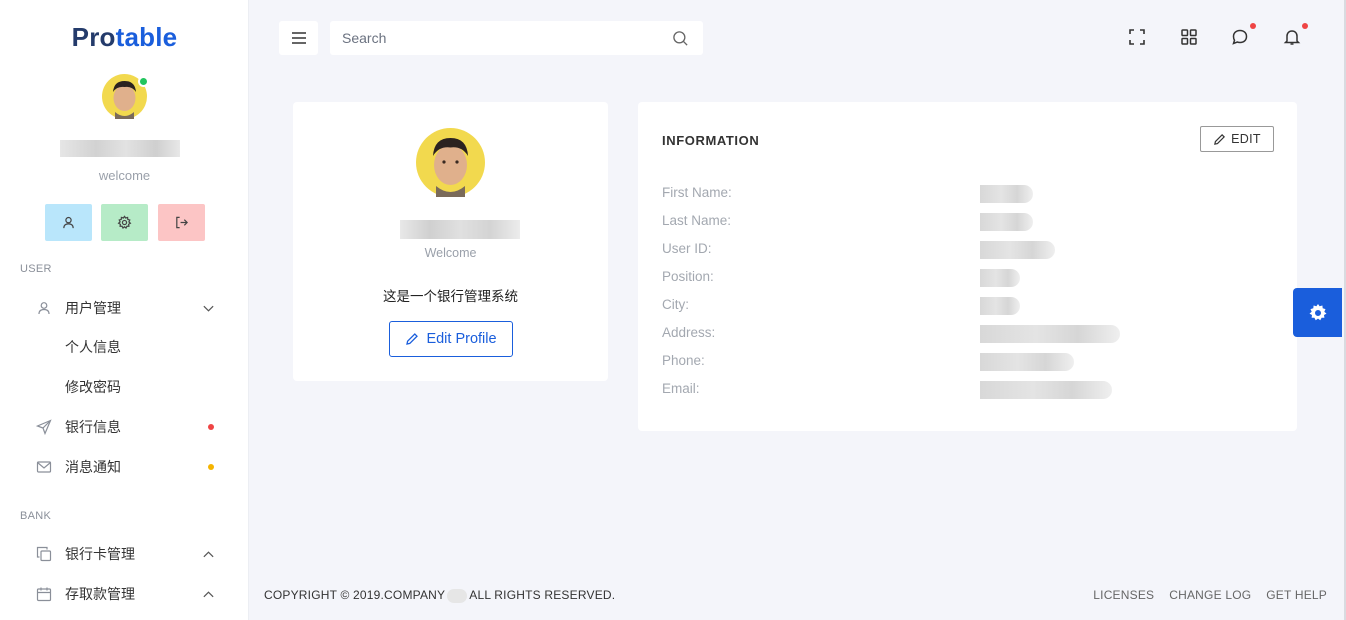  I want to click on logout-quick-button, so click(181, 222).